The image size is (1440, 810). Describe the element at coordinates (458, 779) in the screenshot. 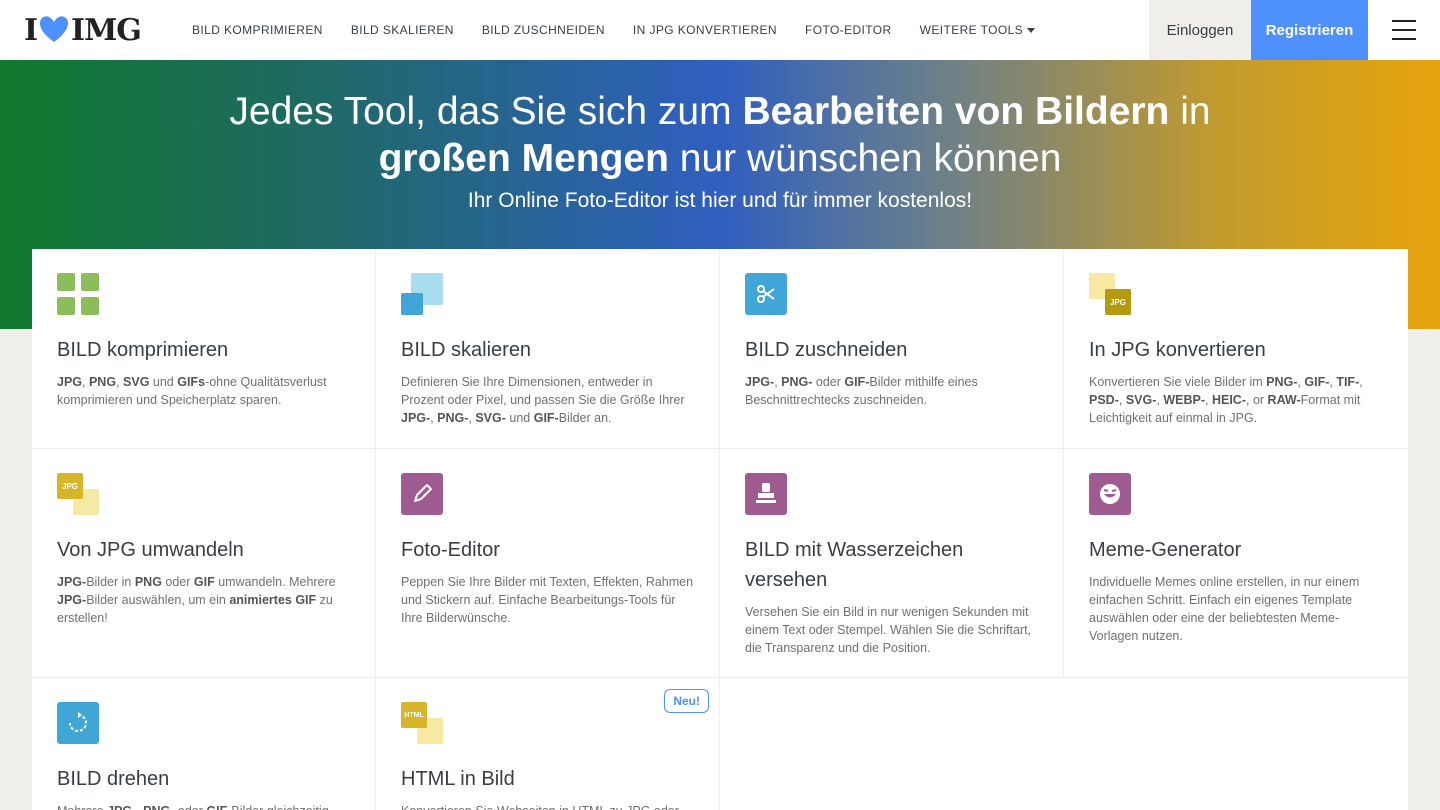

I see `tool-title: HTML in Bild` at that location.